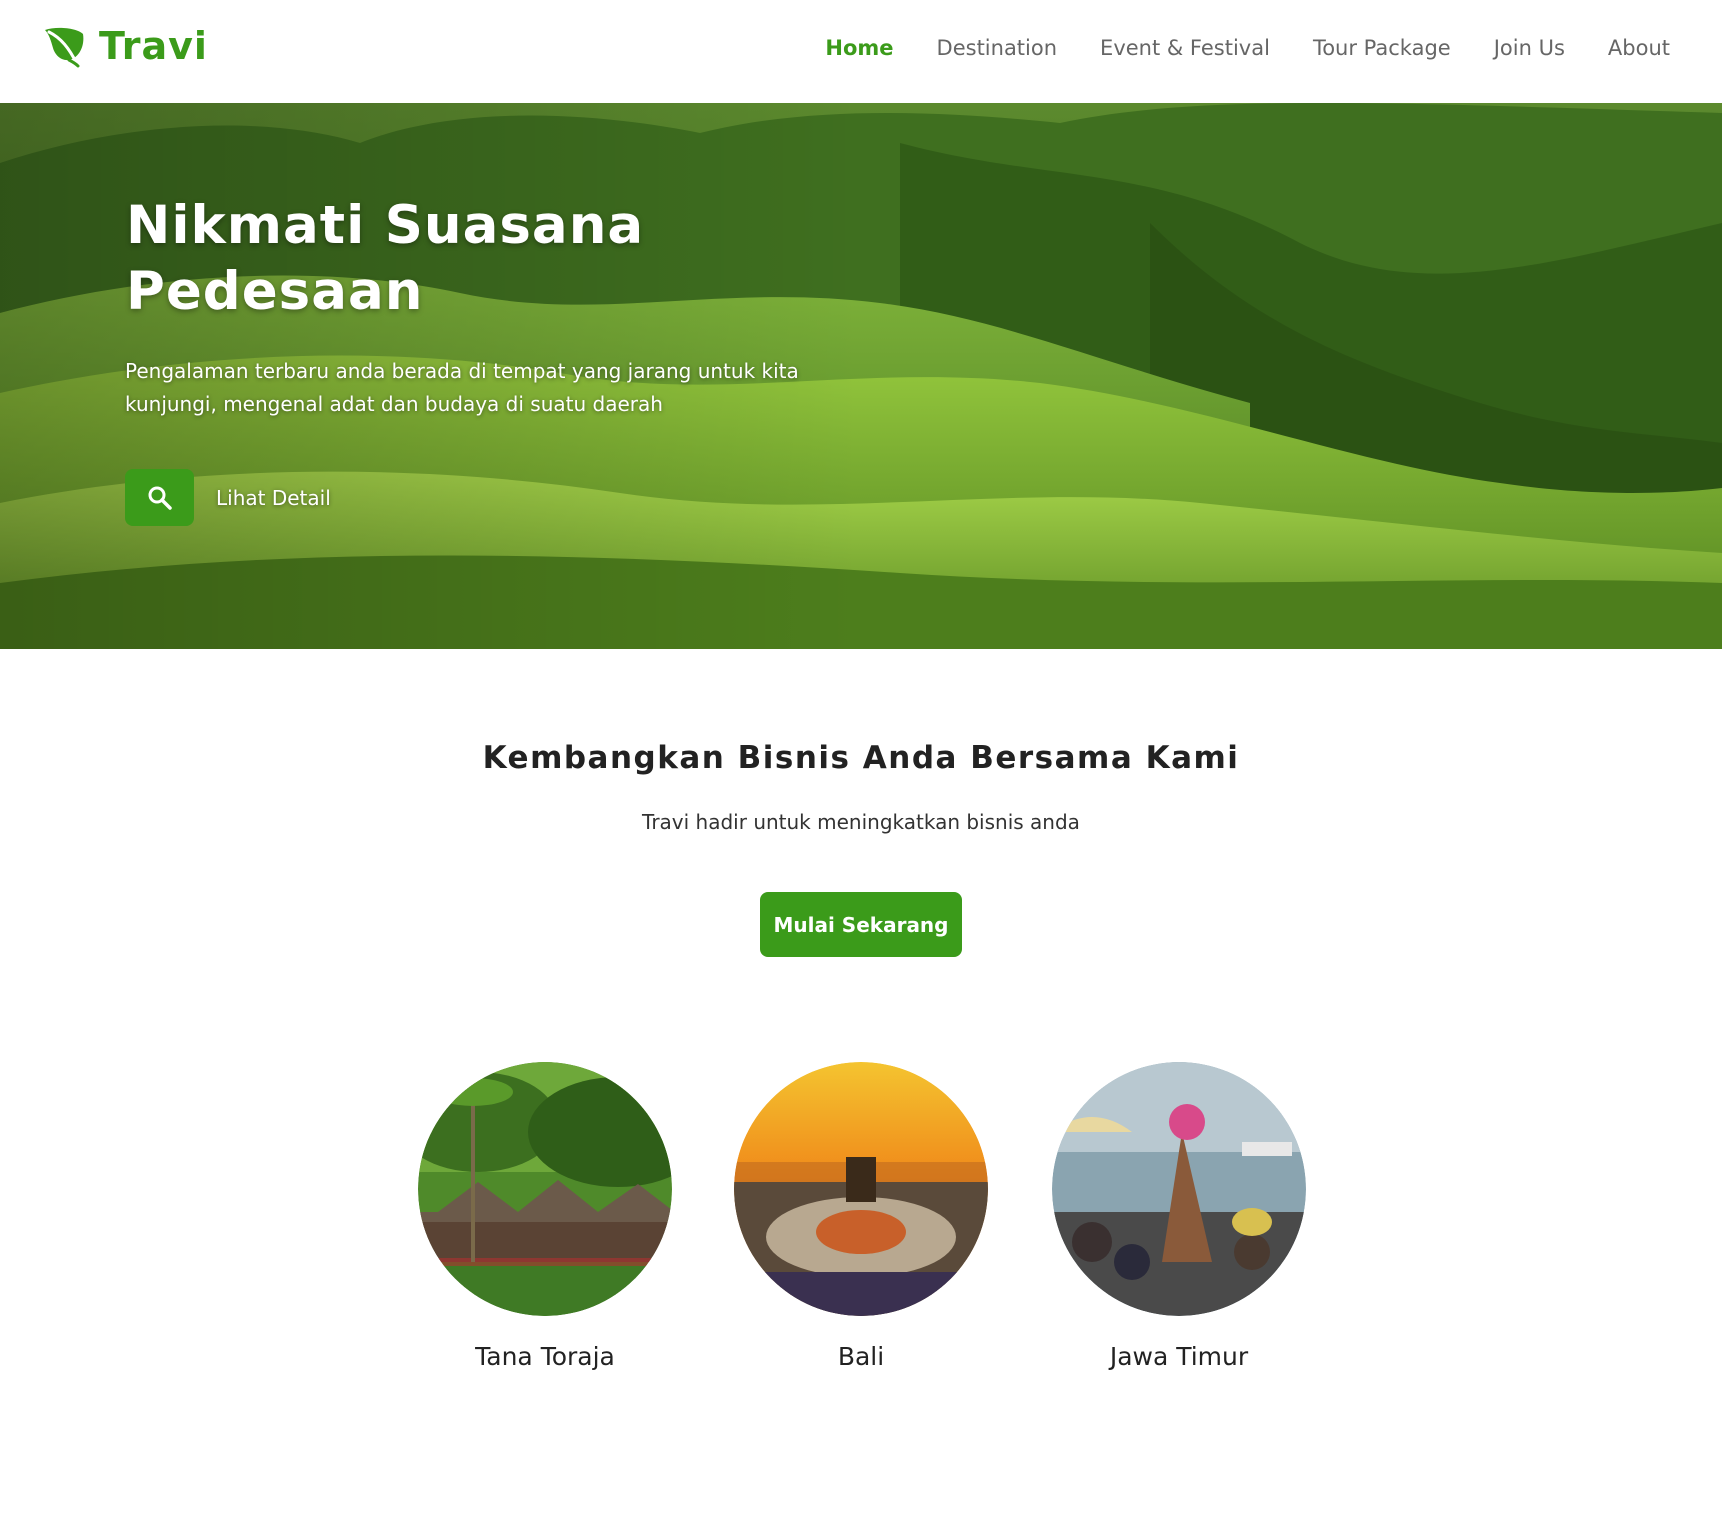 The height and width of the screenshot is (1522, 1722). Describe the element at coordinates (545, 1189) in the screenshot. I see `destination-image-tana-toraja` at that location.